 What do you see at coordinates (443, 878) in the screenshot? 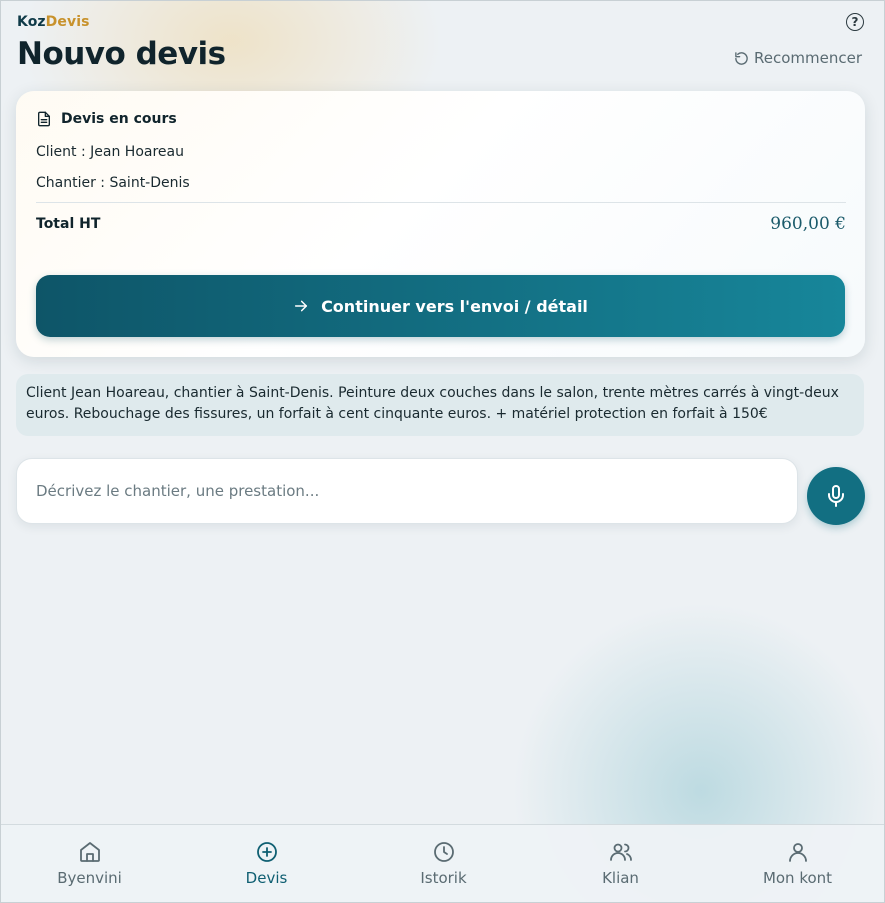
I see `nav-label: Istorik` at bounding box center [443, 878].